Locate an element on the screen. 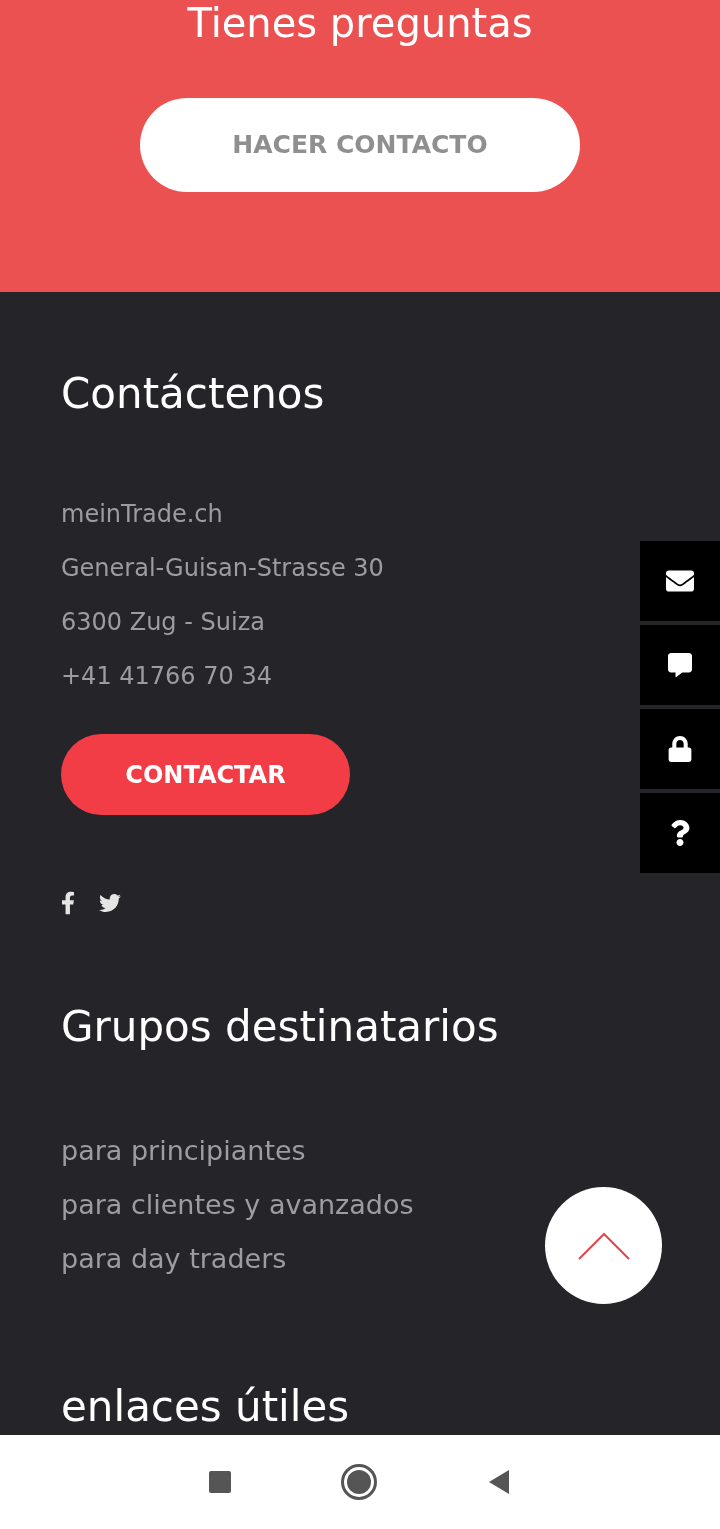  section-title: enlaces útiles is located at coordinates (206, 1407).